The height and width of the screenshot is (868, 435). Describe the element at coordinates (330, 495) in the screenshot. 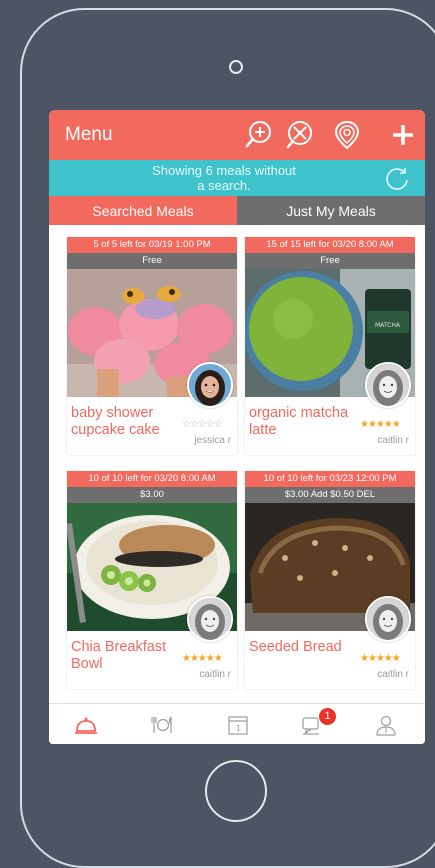

I see `price-label: $3.00 Add $0.50 DEL` at that location.